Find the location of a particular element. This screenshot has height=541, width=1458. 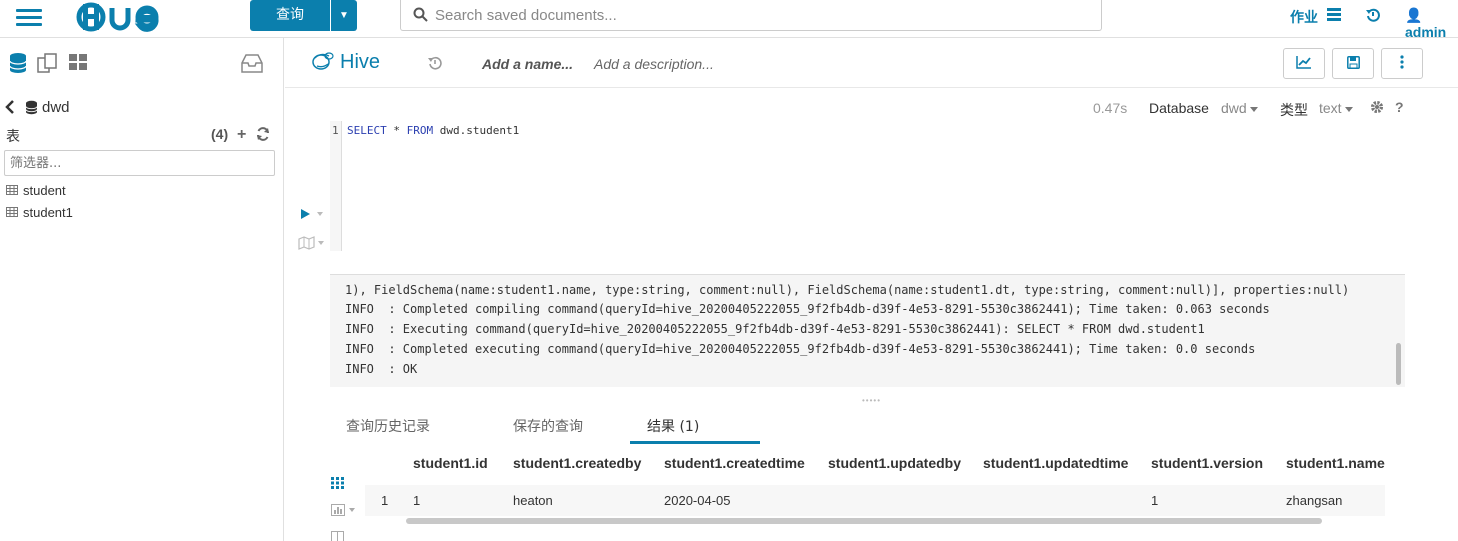

column-header: student1.createdtime is located at coordinates (734, 463).